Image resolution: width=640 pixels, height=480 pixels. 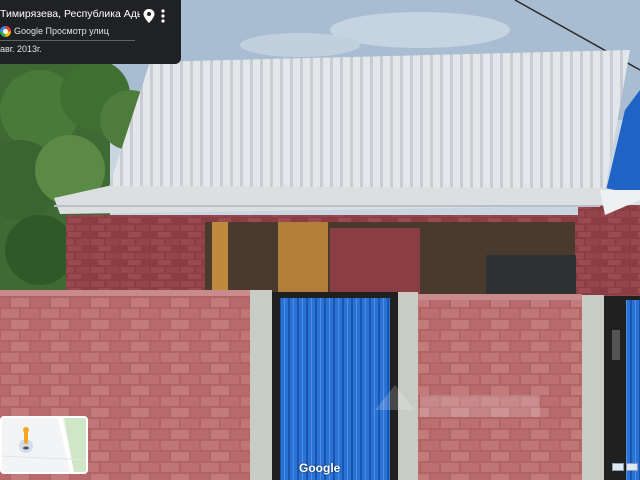 I want to click on google-logo-icon, so click(x=5, y=31).